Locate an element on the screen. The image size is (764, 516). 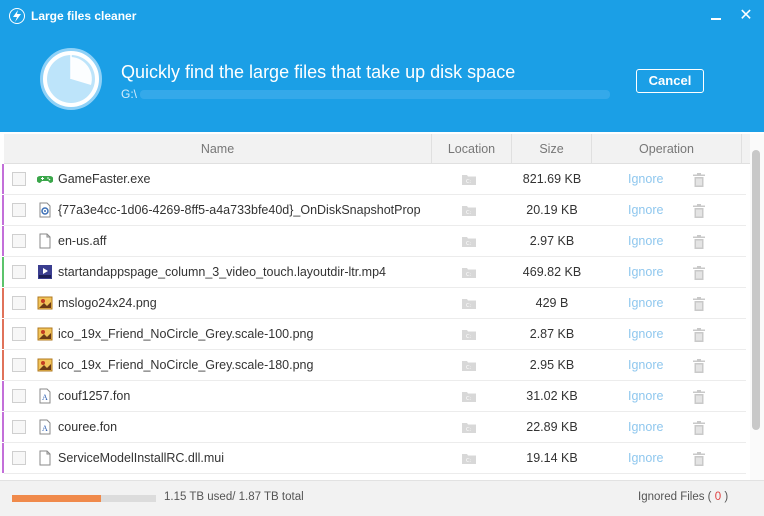
settings-file-icon is located at coordinates (45, 210).